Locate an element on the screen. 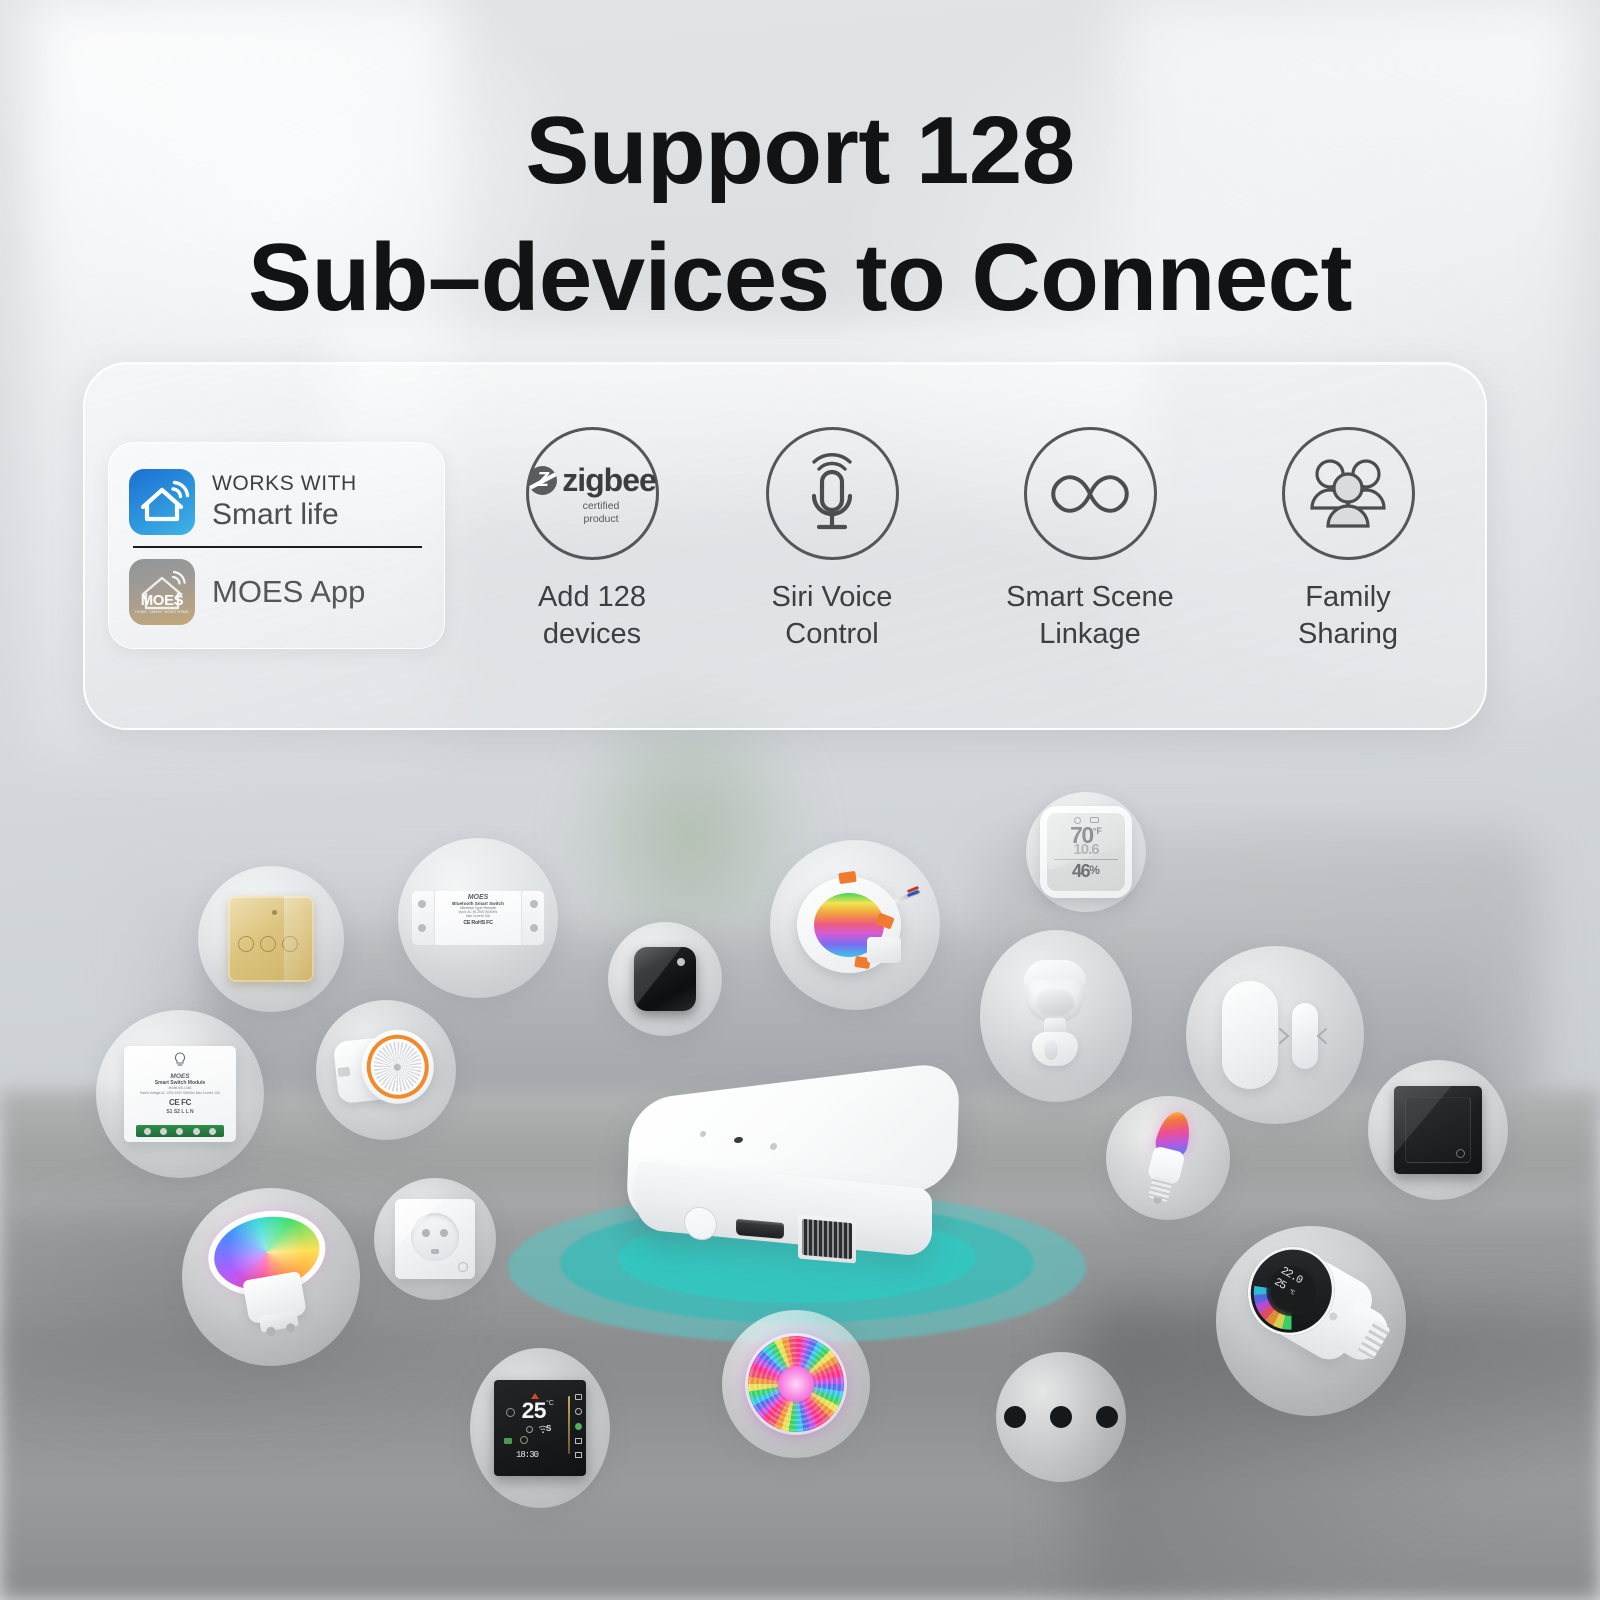 The image size is (1600, 1600). bubble-rgb-candle-bulb is located at coordinates (1168, 1158).